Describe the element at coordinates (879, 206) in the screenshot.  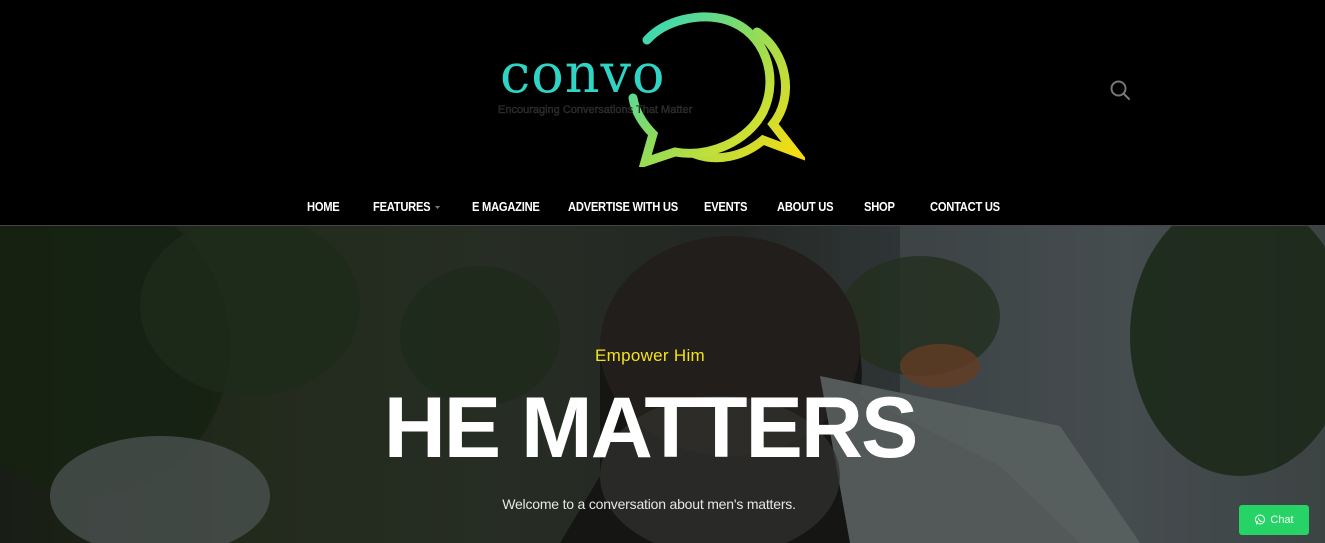
I see `nav-item-shop: SHOP` at that location.